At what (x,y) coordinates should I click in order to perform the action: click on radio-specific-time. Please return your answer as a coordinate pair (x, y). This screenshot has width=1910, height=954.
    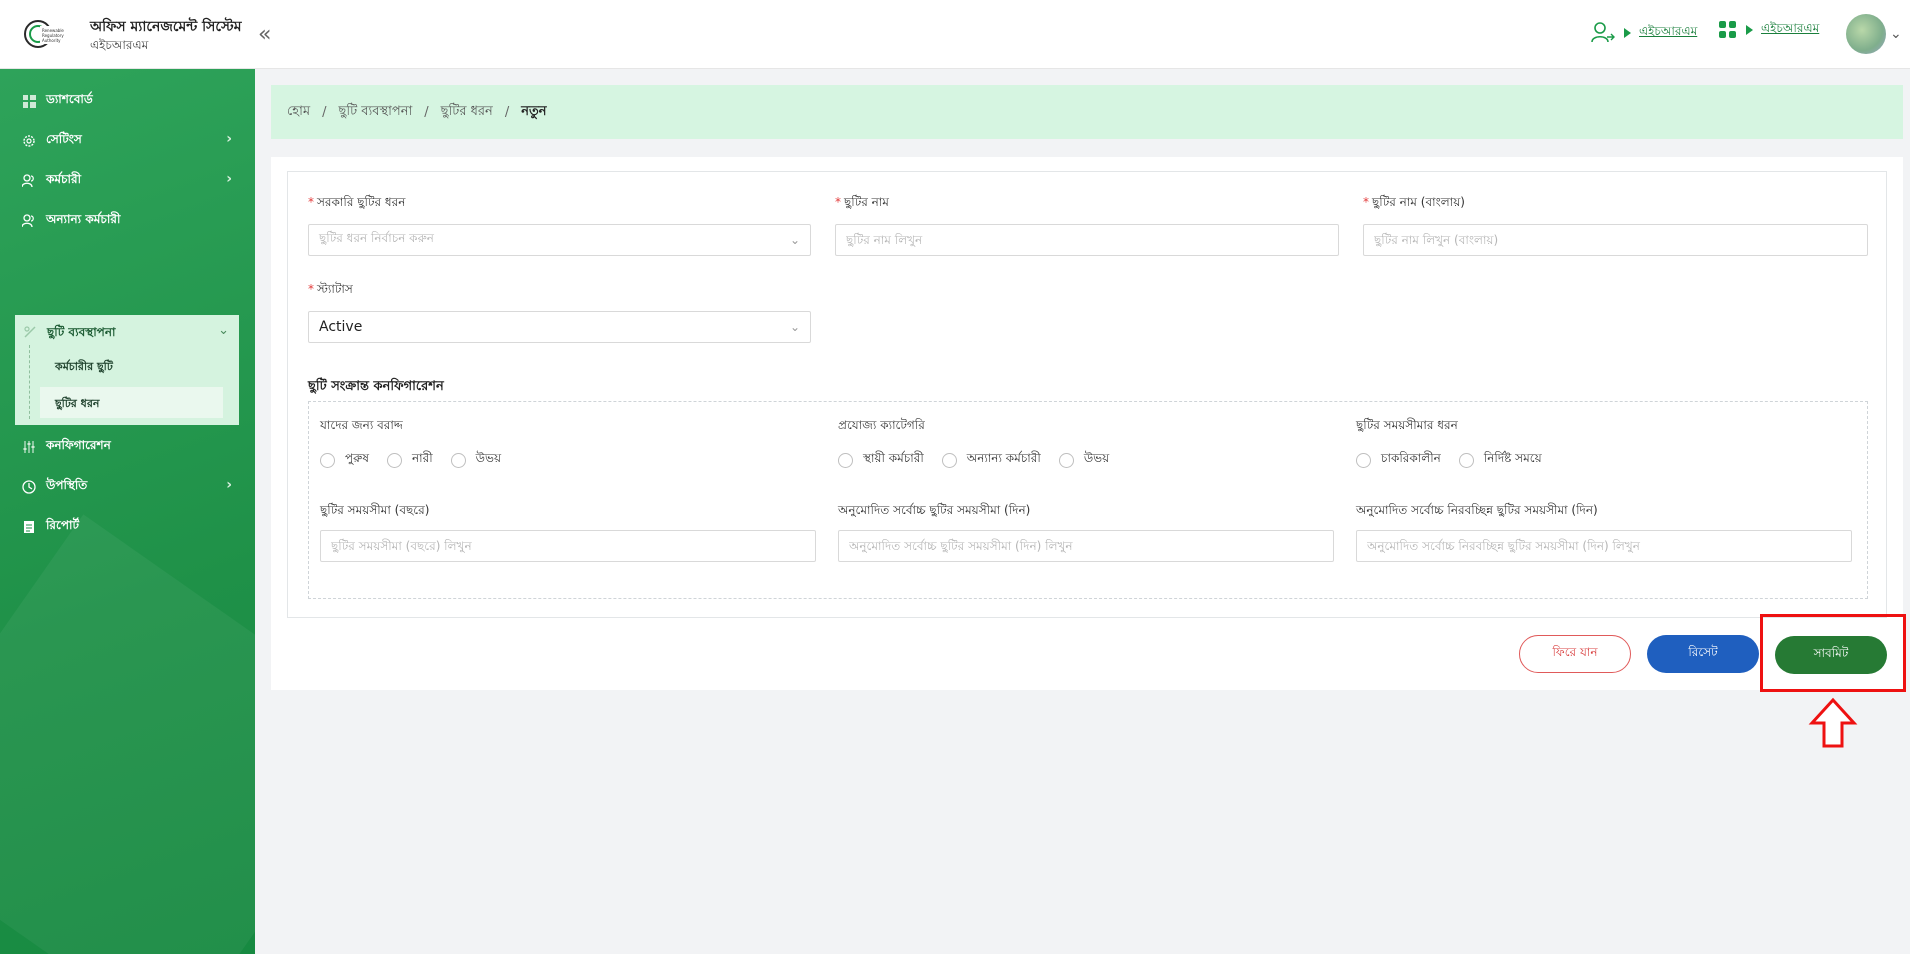
    Looking at the image, I should click on (1466, 460).